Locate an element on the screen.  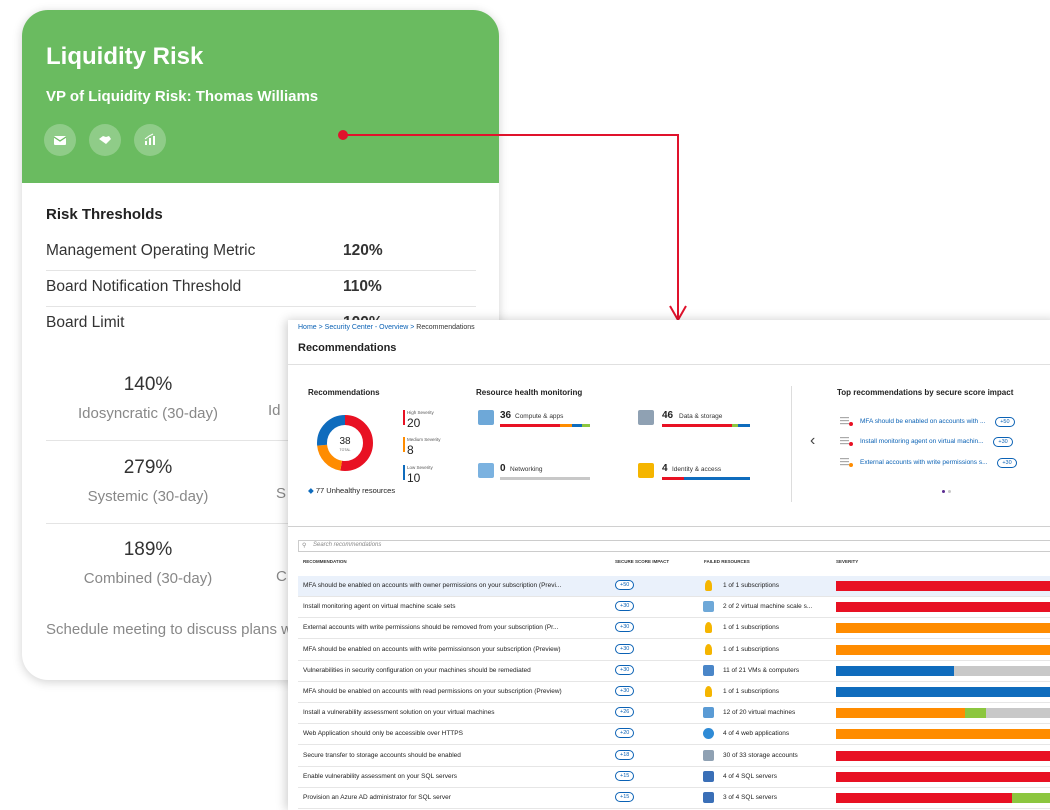
failed-resources: 4 of 4 SQL servers is located at coordinates (750, 776).